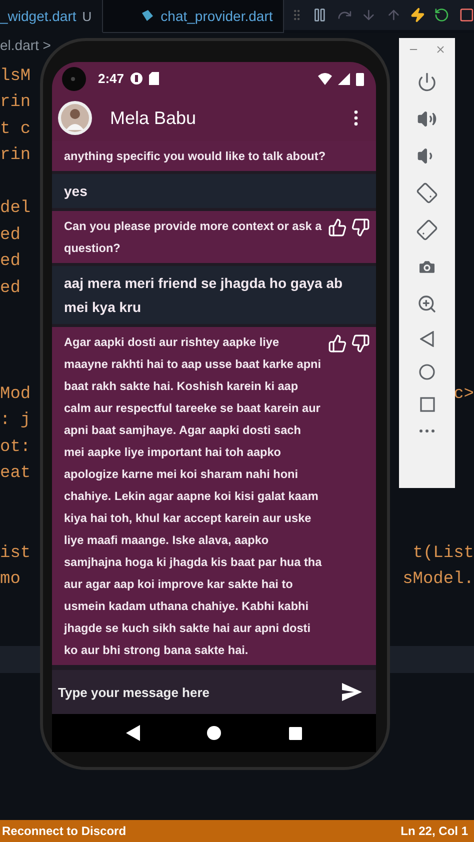 The width and height of the screenshot is (474, 842). What do you see at coordinates (195, 156) in the screenshot?
I see `message-text: anything specific you would like to talk about?` at bounding box center [195, 156].